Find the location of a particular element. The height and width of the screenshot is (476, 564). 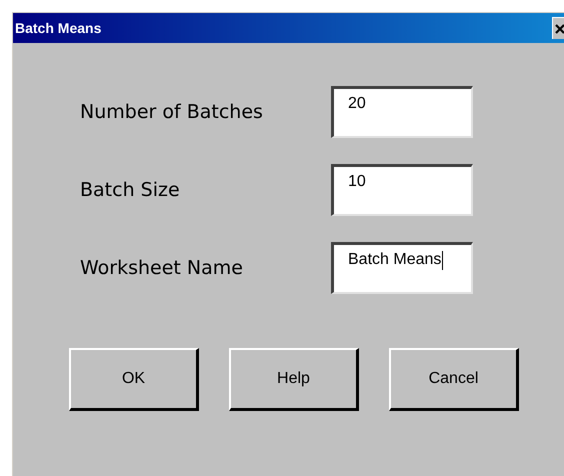

dialog-button: OK is located at coordinates (134, 379).